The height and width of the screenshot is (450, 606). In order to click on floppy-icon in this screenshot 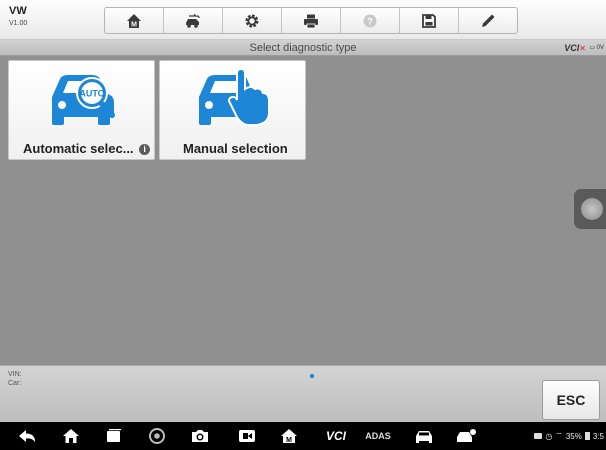, I will do `click(429, 20)`.